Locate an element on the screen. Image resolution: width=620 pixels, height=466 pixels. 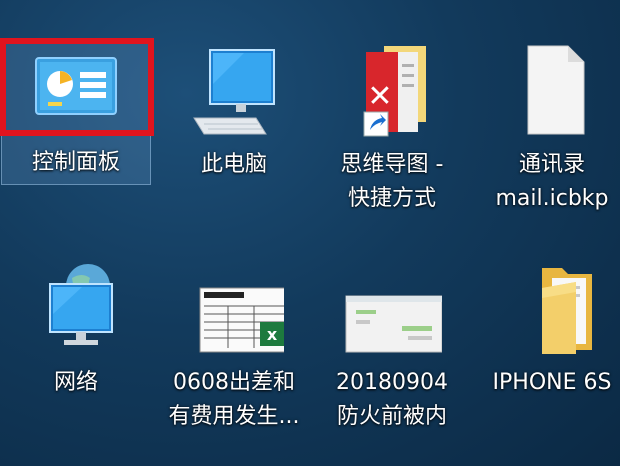
desktop-icon-this-pc: 此电脑 is located at coordinates (234, 113).